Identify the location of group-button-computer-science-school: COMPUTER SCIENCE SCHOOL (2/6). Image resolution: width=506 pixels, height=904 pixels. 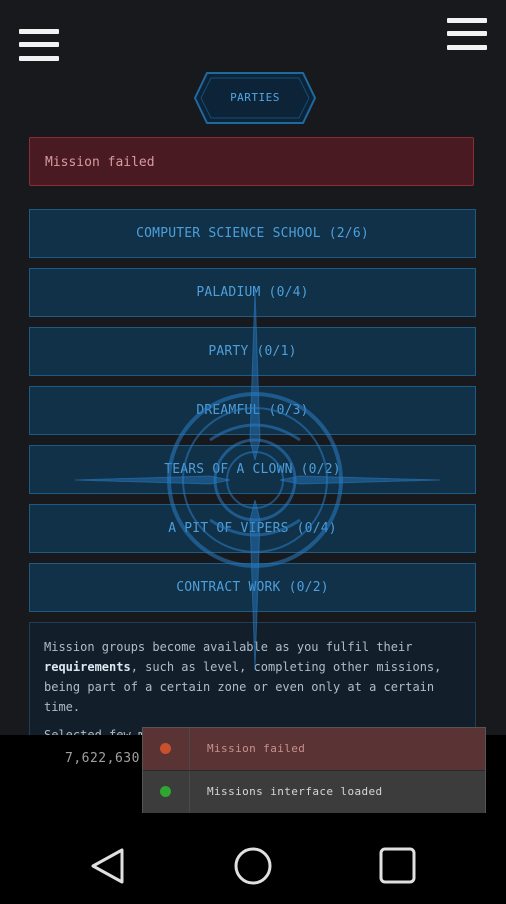
(252, 233).